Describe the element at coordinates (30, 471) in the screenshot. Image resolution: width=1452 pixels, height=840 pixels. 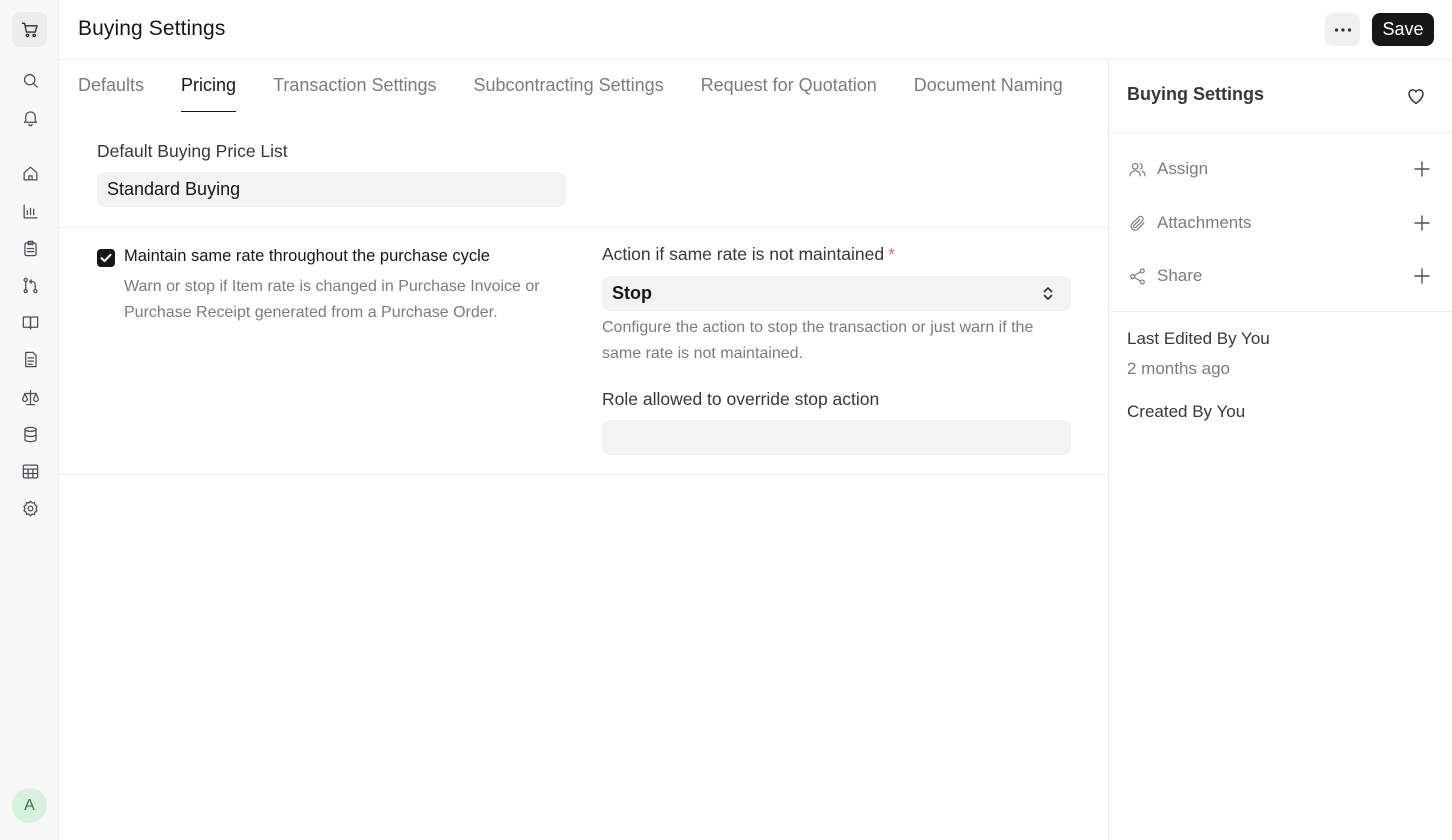
I see `table-icon` at that location.